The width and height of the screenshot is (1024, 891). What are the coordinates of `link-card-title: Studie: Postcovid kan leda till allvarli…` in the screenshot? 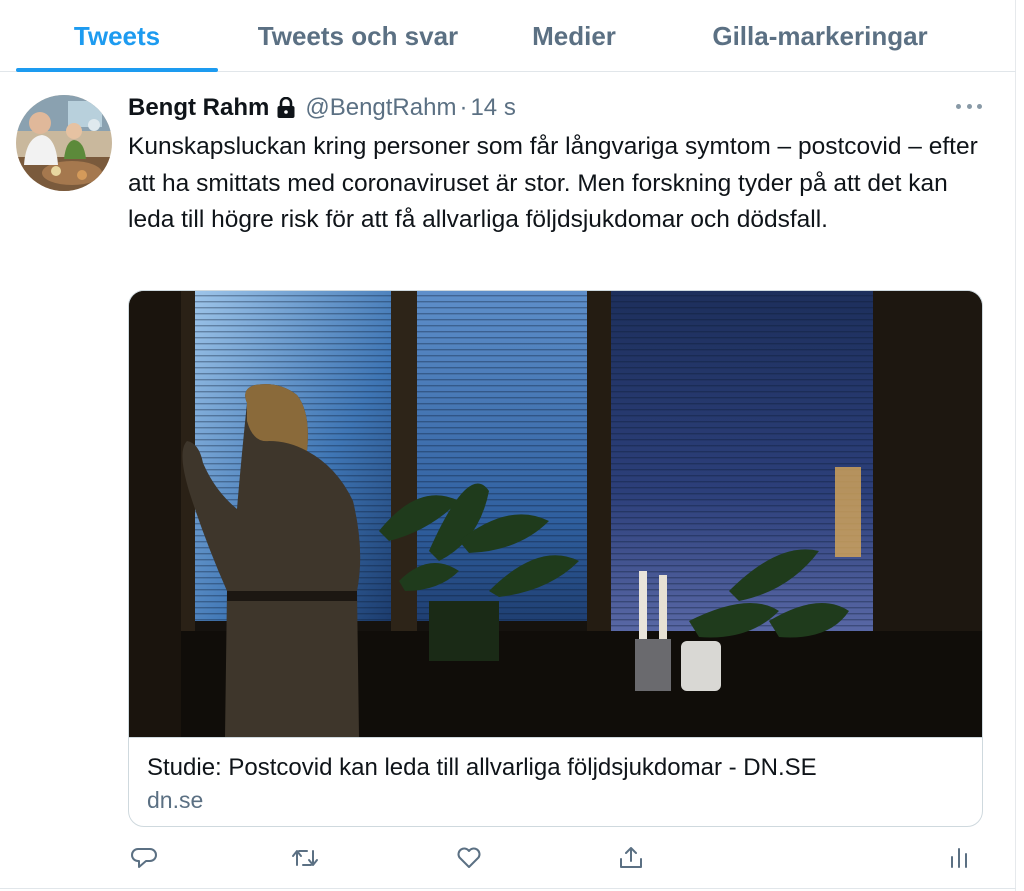 It's located at (482, 767).